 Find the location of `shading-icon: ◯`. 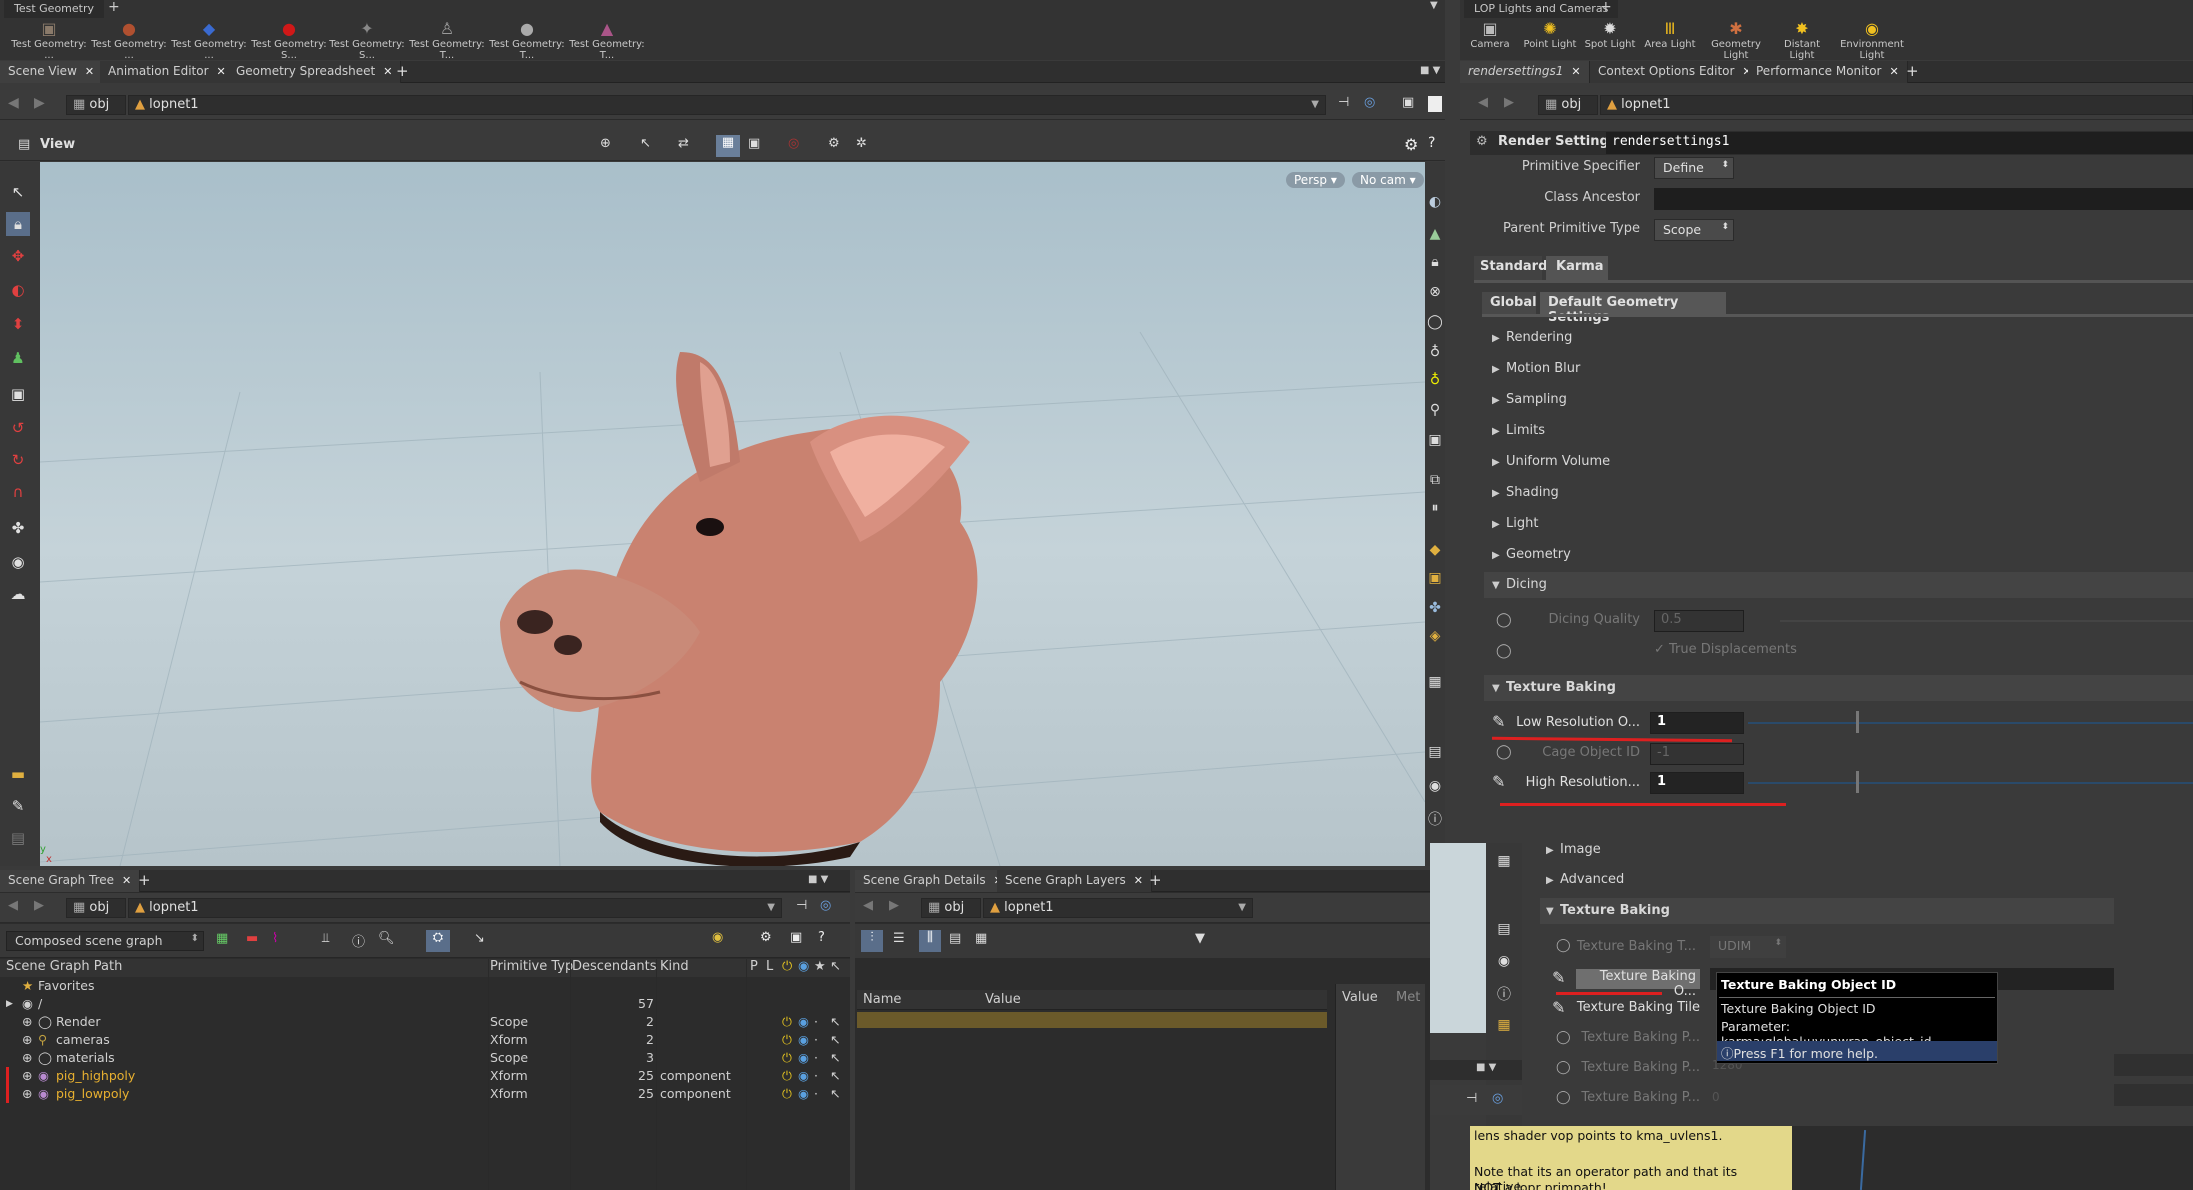

shading-icon: ◯ is located at coordinates (1435, 322).